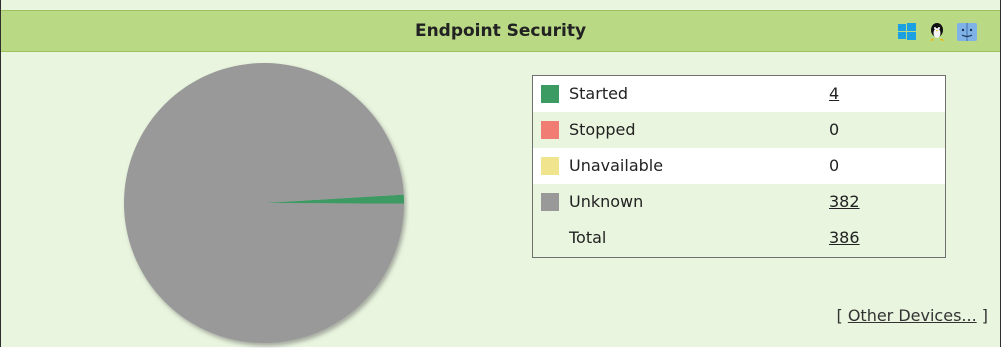 This screenshot has height=352, width=1003. What do you see at coordinates (984, 315) in the screenshot?
I see `other-devices-close-bracket: ]` at bounding box center [984, 315].